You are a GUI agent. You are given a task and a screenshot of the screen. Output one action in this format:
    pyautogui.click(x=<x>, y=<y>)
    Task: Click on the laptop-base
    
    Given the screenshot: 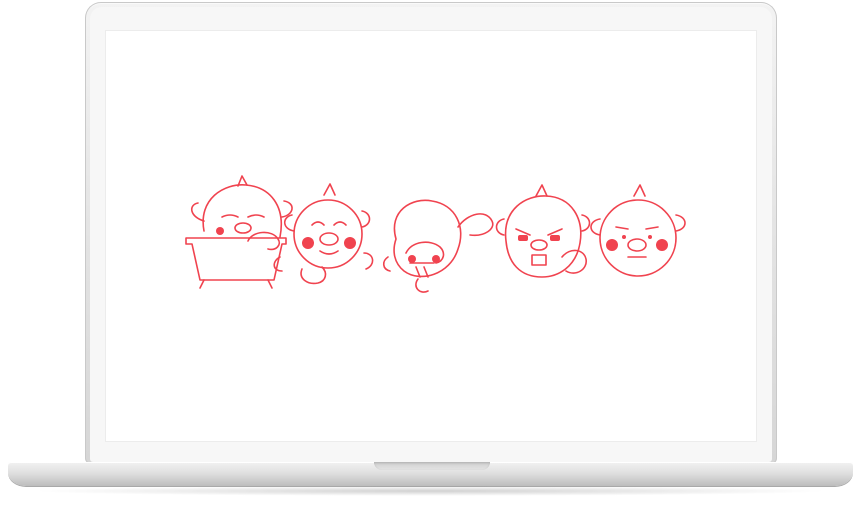 What is the action you would take?
    pyautogui.click(x=430, y=474)
    